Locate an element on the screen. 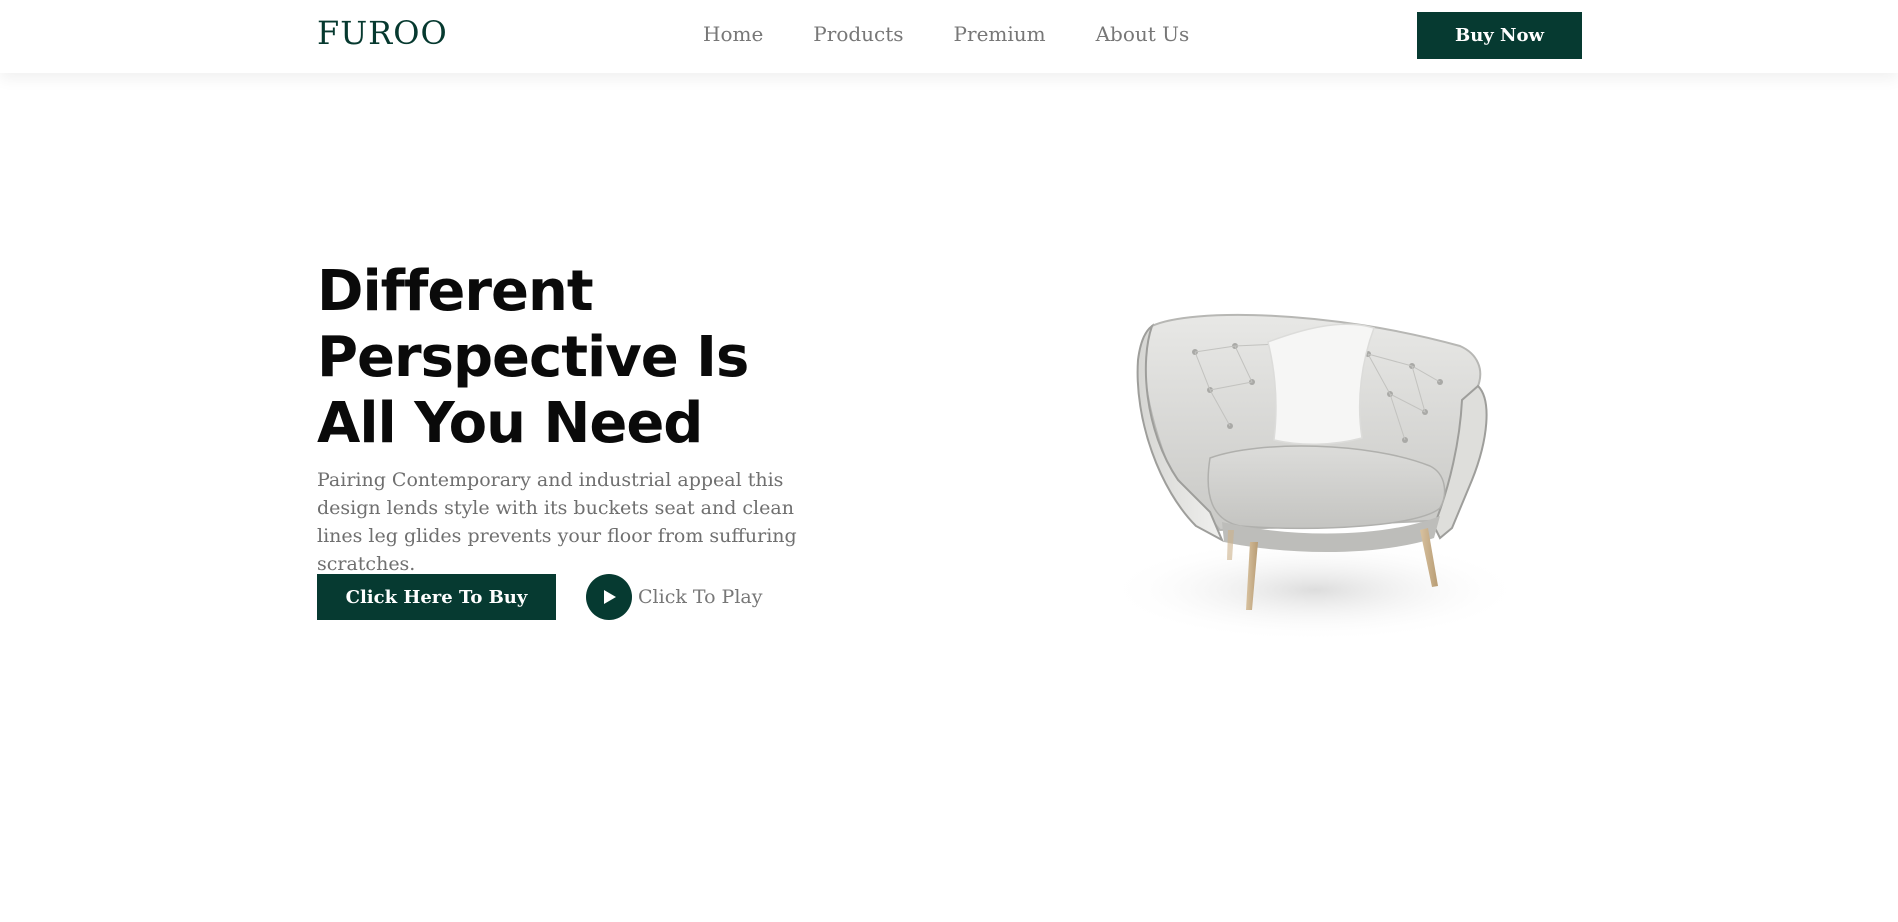 This screenshot has height=922, width=1898. play-icon is located at coordinates (610, 597).